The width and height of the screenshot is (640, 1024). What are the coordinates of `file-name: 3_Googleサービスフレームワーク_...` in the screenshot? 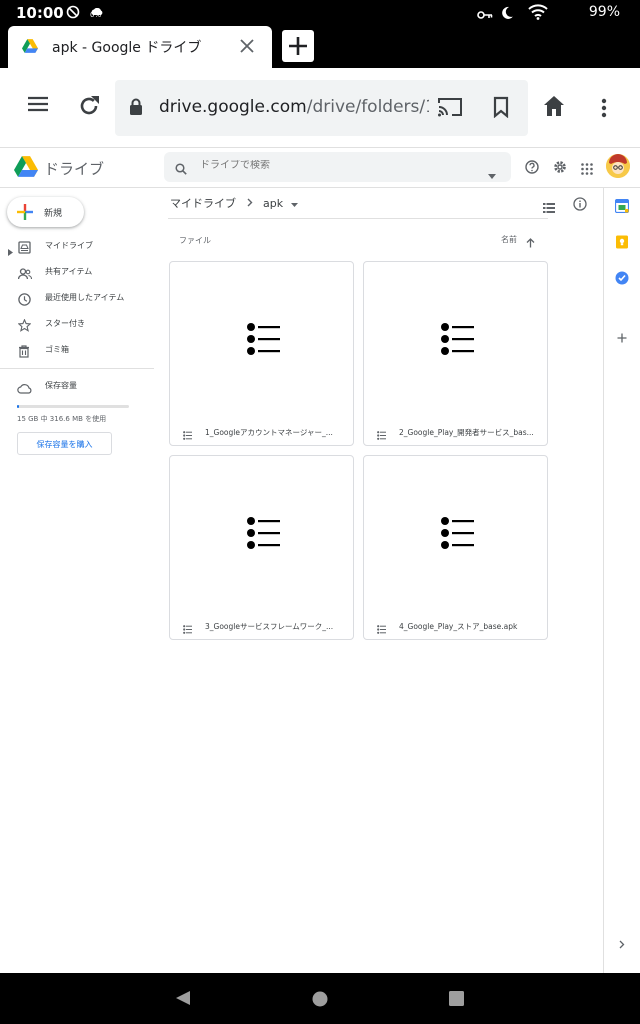 It's located at (269, 626).